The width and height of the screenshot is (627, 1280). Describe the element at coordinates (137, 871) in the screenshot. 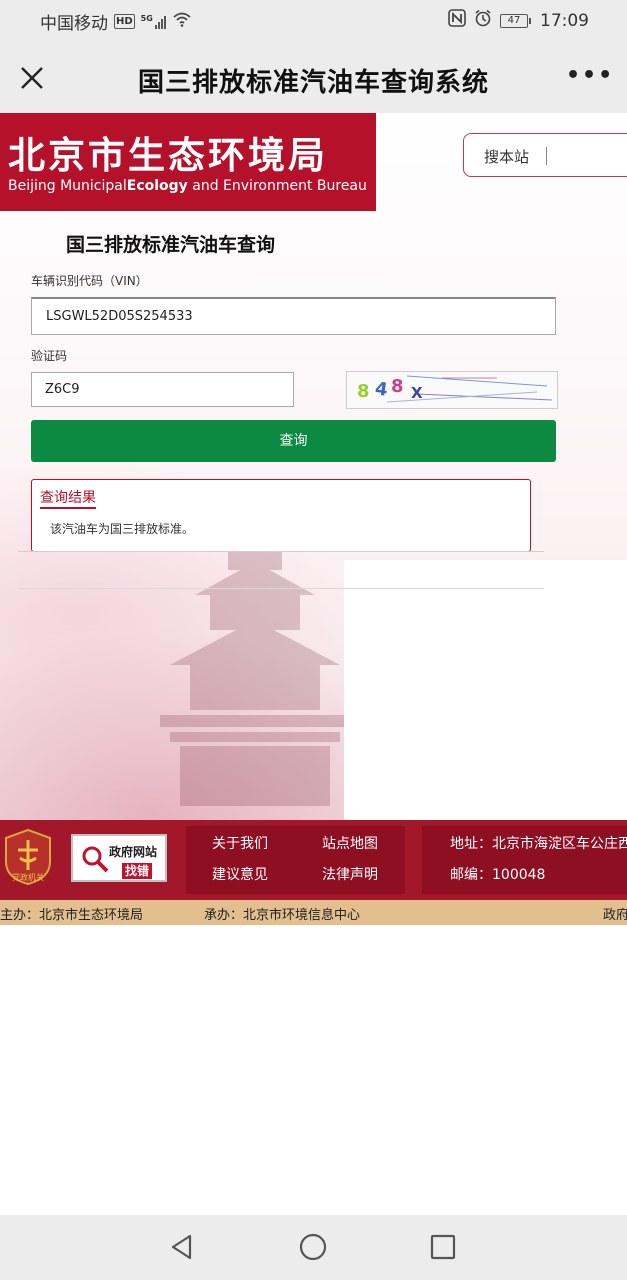

I see `gov-site-error-label: 找错` at that location.